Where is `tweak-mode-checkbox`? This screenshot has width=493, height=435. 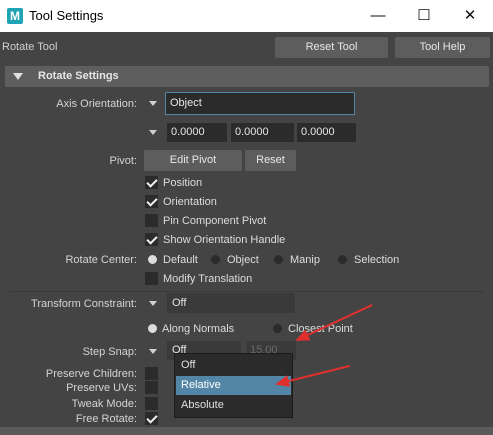 tweak-mode-checkbox is located at coordinates (151, 403).